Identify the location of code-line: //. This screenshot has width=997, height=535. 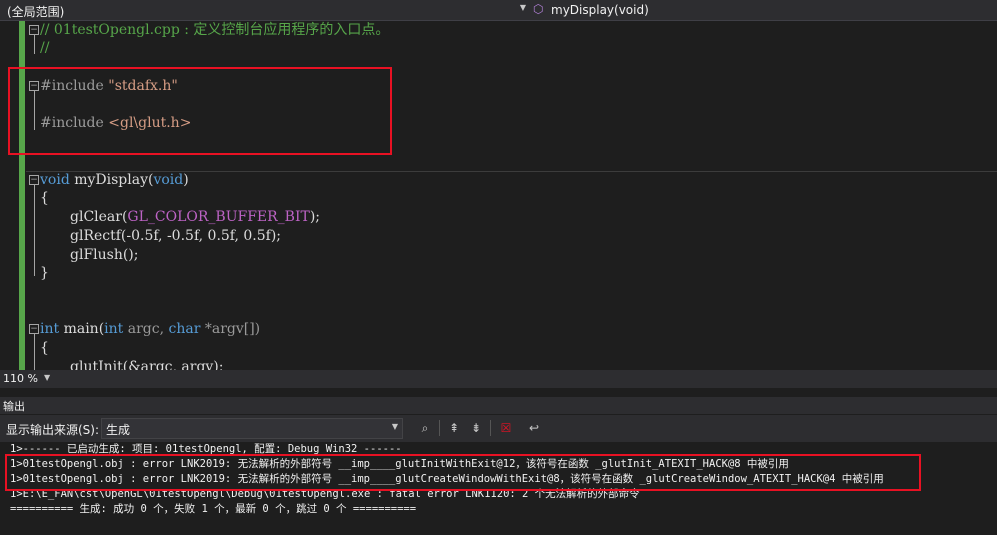
(498, 48).